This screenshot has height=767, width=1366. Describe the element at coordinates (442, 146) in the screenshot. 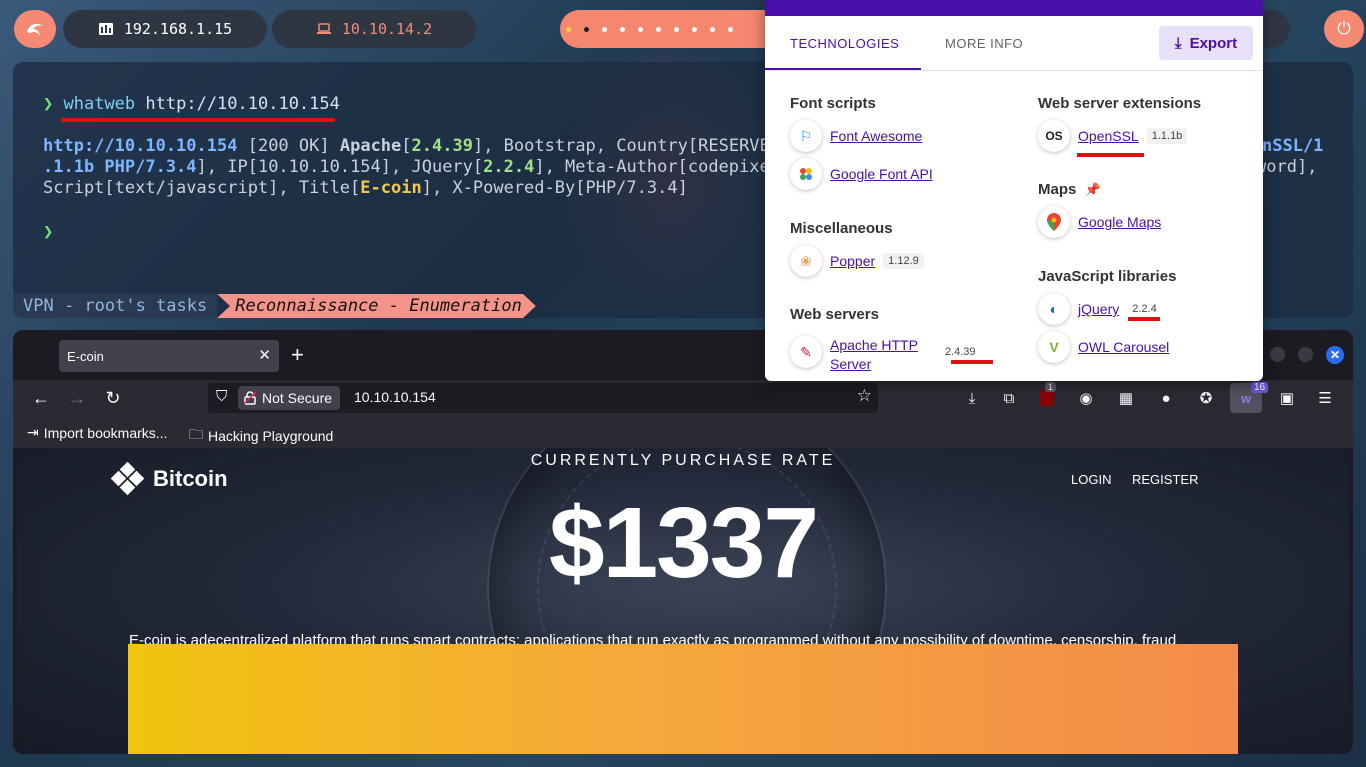

I see `output-apache-version: 2.4.39` at that location.